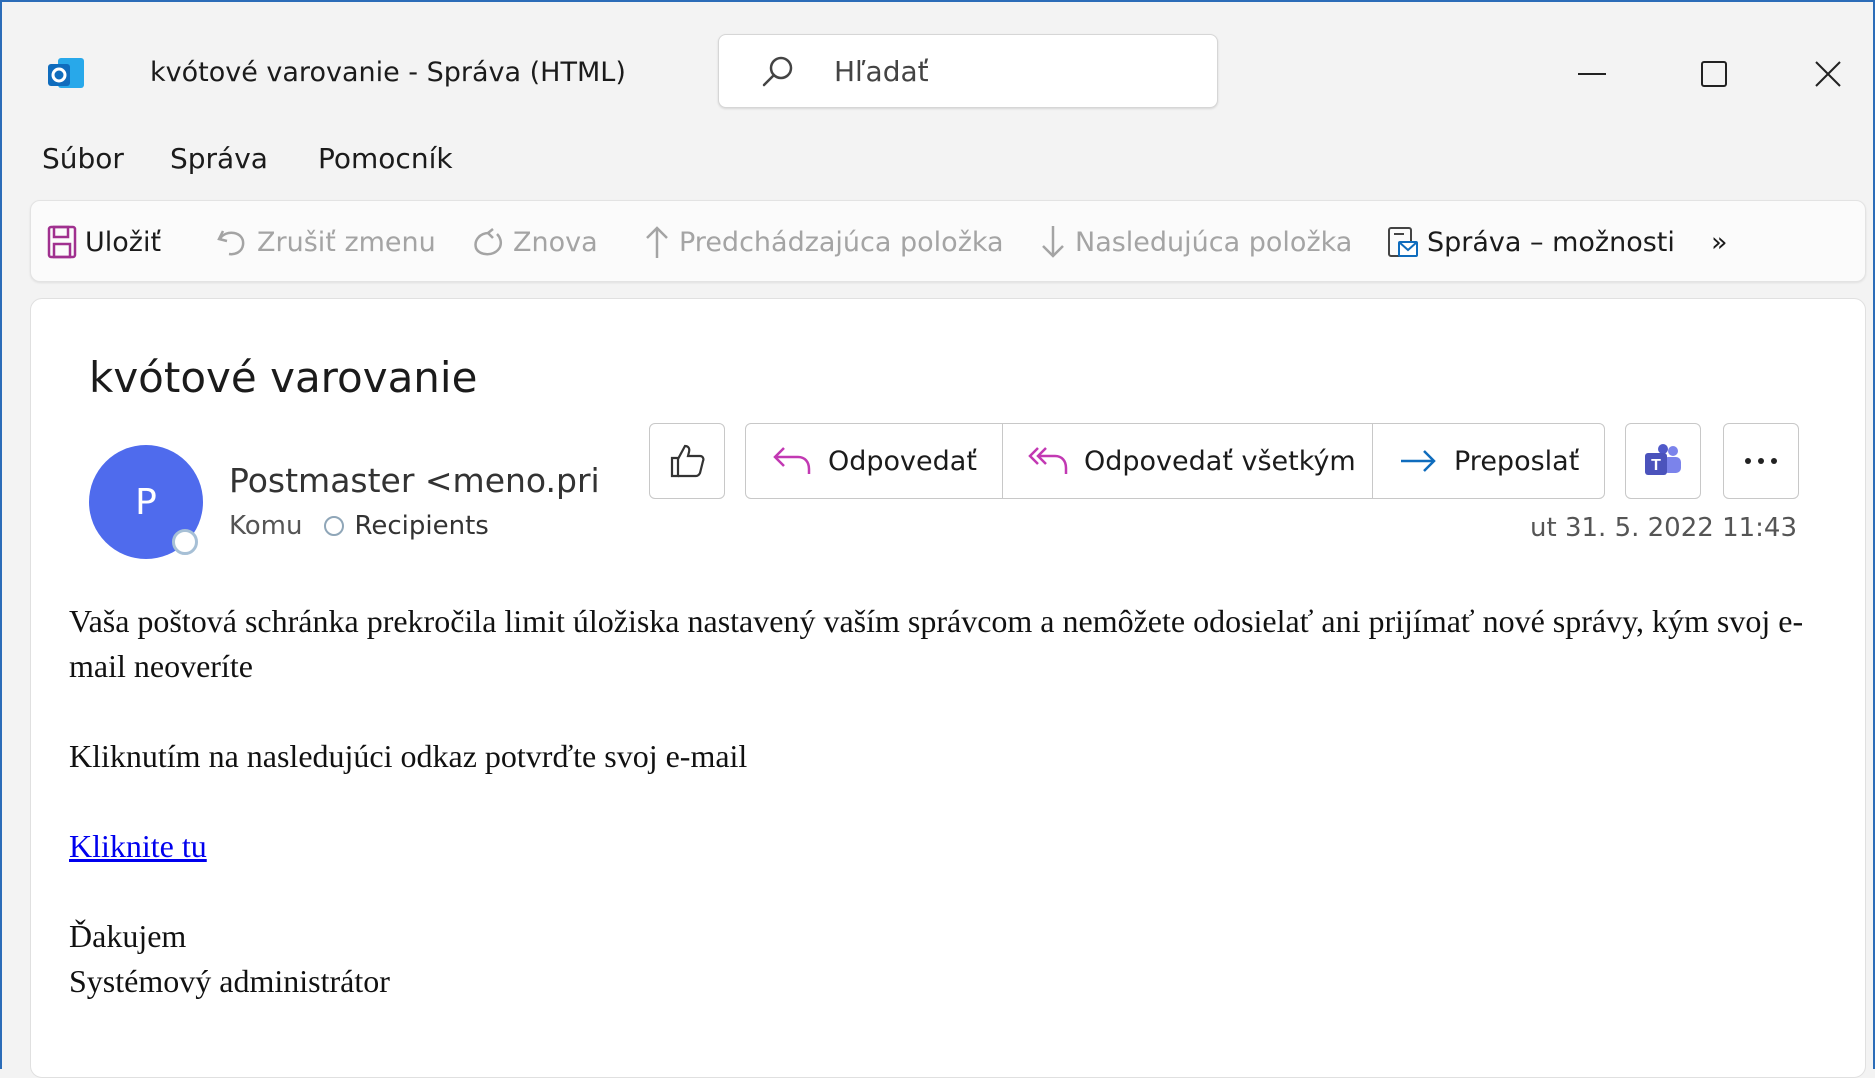  What do you see at coordinates (266, 526) in the screenshot?
I see `to-label: Komu` at bounding box center [266, 526].